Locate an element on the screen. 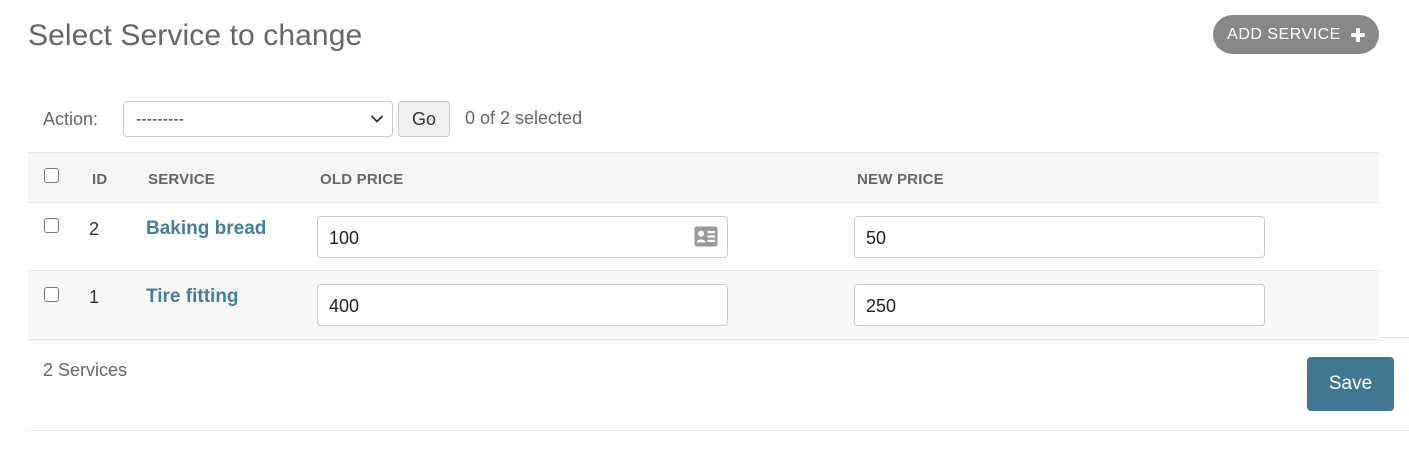  old-price-input: 400 is located at coordinates (522, 305).